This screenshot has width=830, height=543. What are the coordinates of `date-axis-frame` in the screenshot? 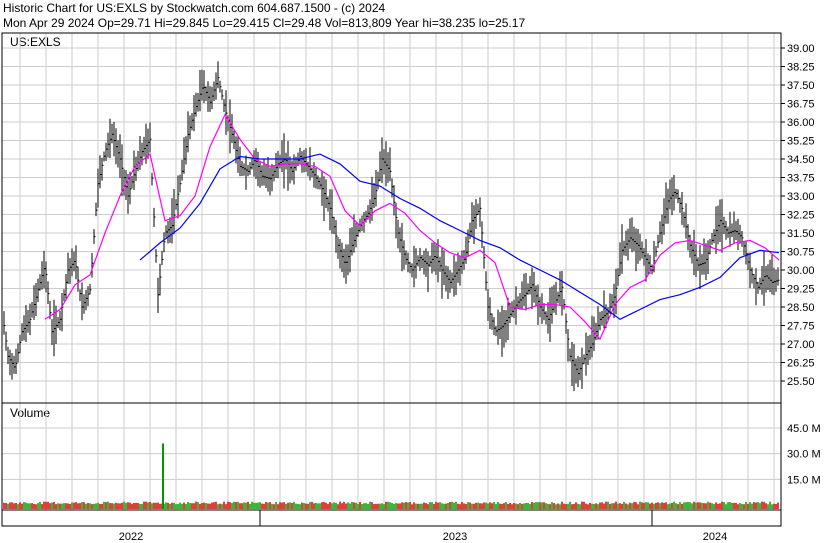 It's located at (391, 518).